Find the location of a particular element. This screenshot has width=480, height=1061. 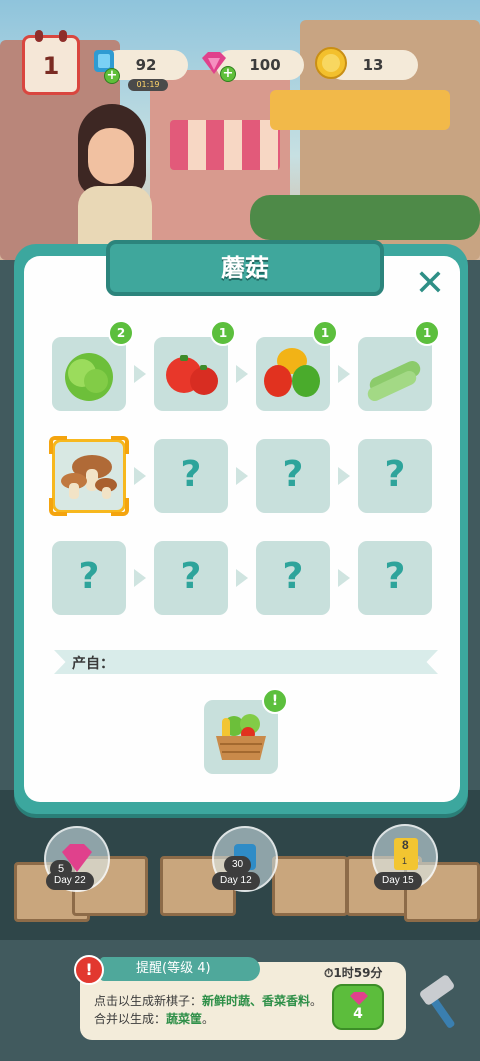

plant-planter is located at coordinates (365, 217).